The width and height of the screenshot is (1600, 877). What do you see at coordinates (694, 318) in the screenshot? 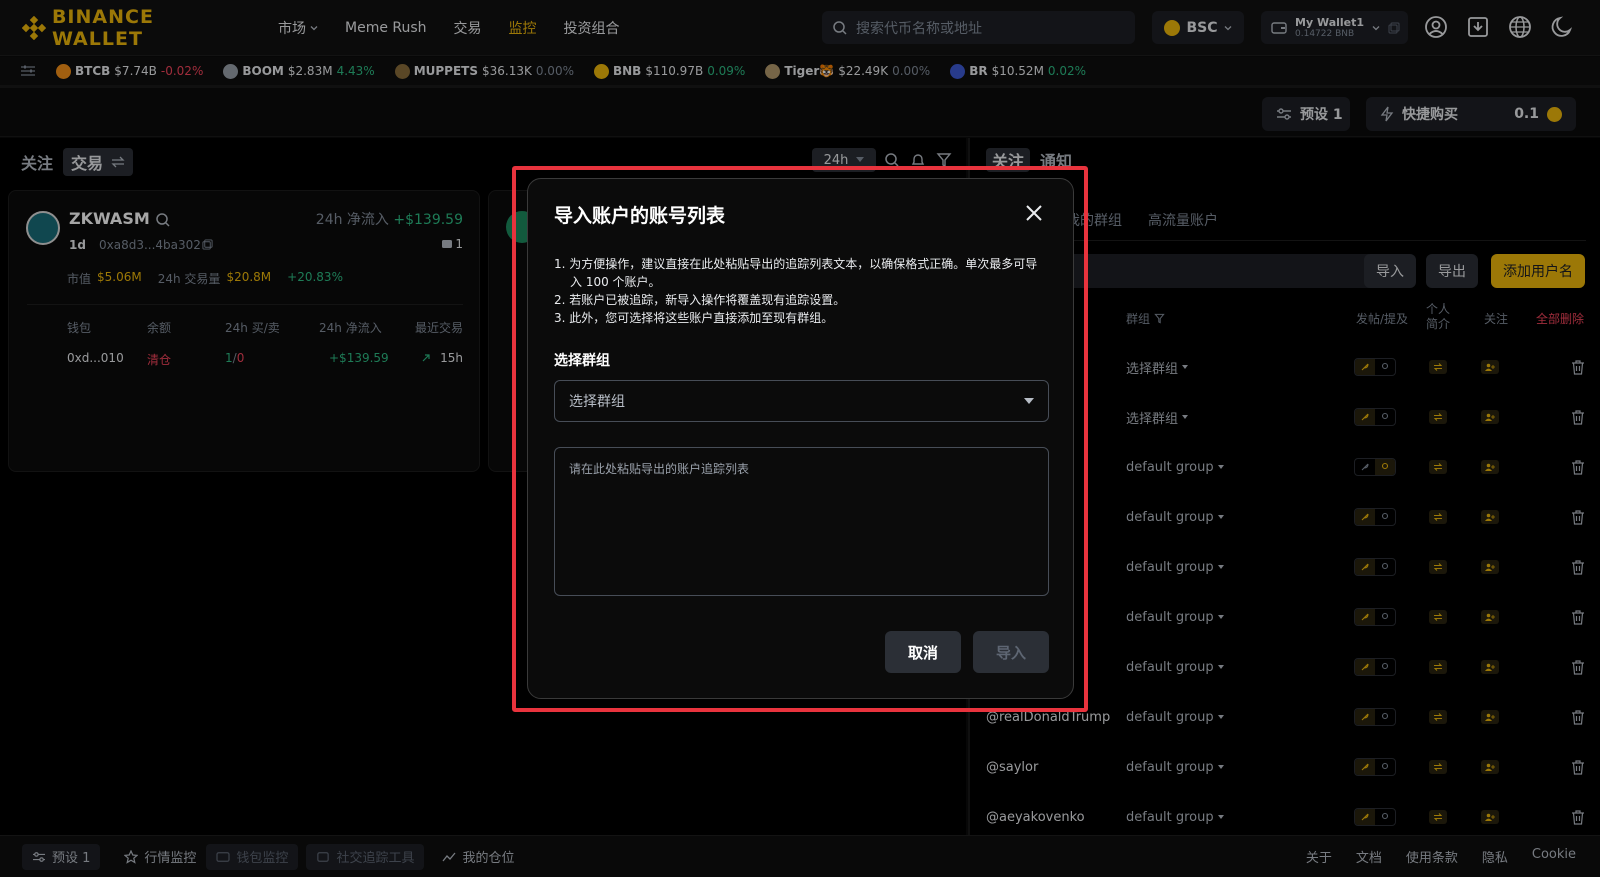
I see `tip-item: 3. 此外，您可选择将这些账户直接添加至现有群组。` at bounding box center [694, 318].